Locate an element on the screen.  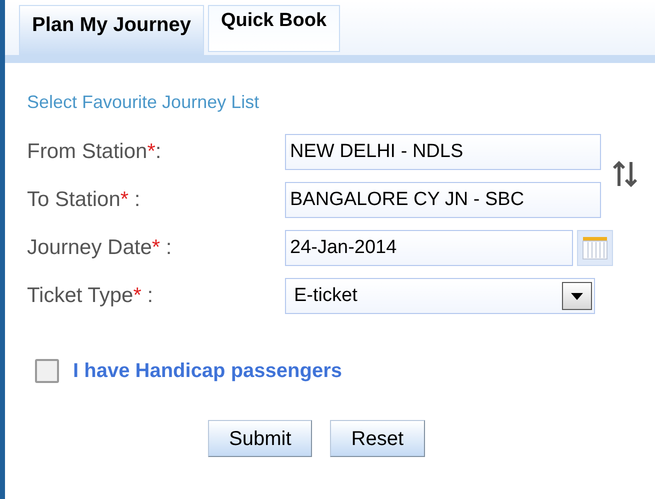
form-button: Submit is located at coordinates (260, 438).